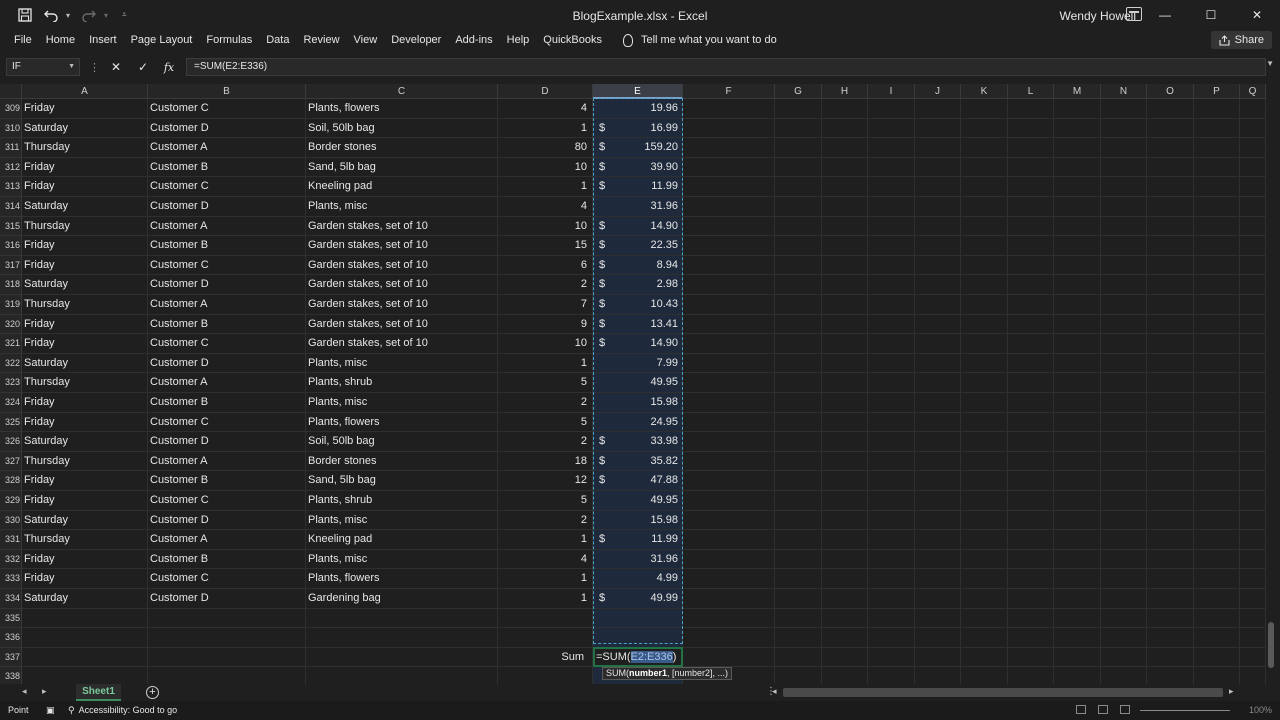 The width and height of the screenshot is (1280, 720). What do you see at coordinates (638, 599) in the screenshot?
I see `cell-amount: $49.99` at bounding box center [638, 599].